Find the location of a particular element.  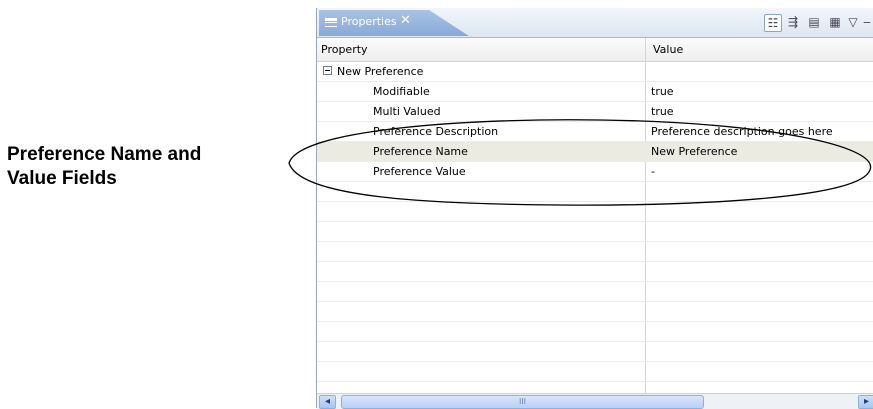

scrollbar-thumb: III is located at coordinates (522, 402).